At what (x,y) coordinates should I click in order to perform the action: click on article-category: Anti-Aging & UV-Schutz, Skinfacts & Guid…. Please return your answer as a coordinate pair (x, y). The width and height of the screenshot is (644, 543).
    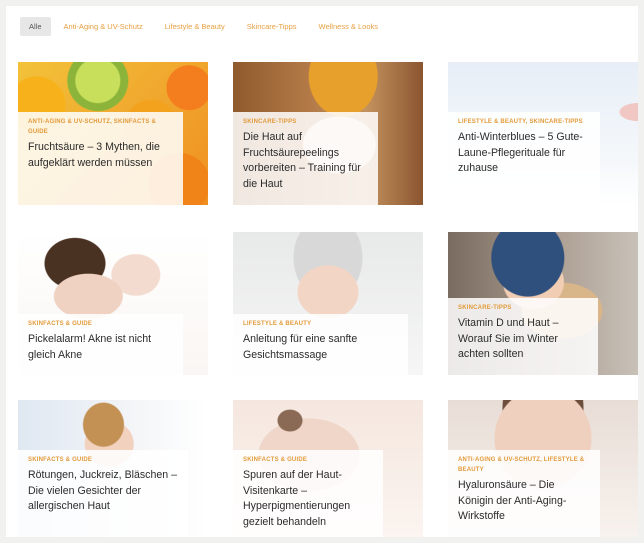
    Looking at the image, I should click on (101, 127).